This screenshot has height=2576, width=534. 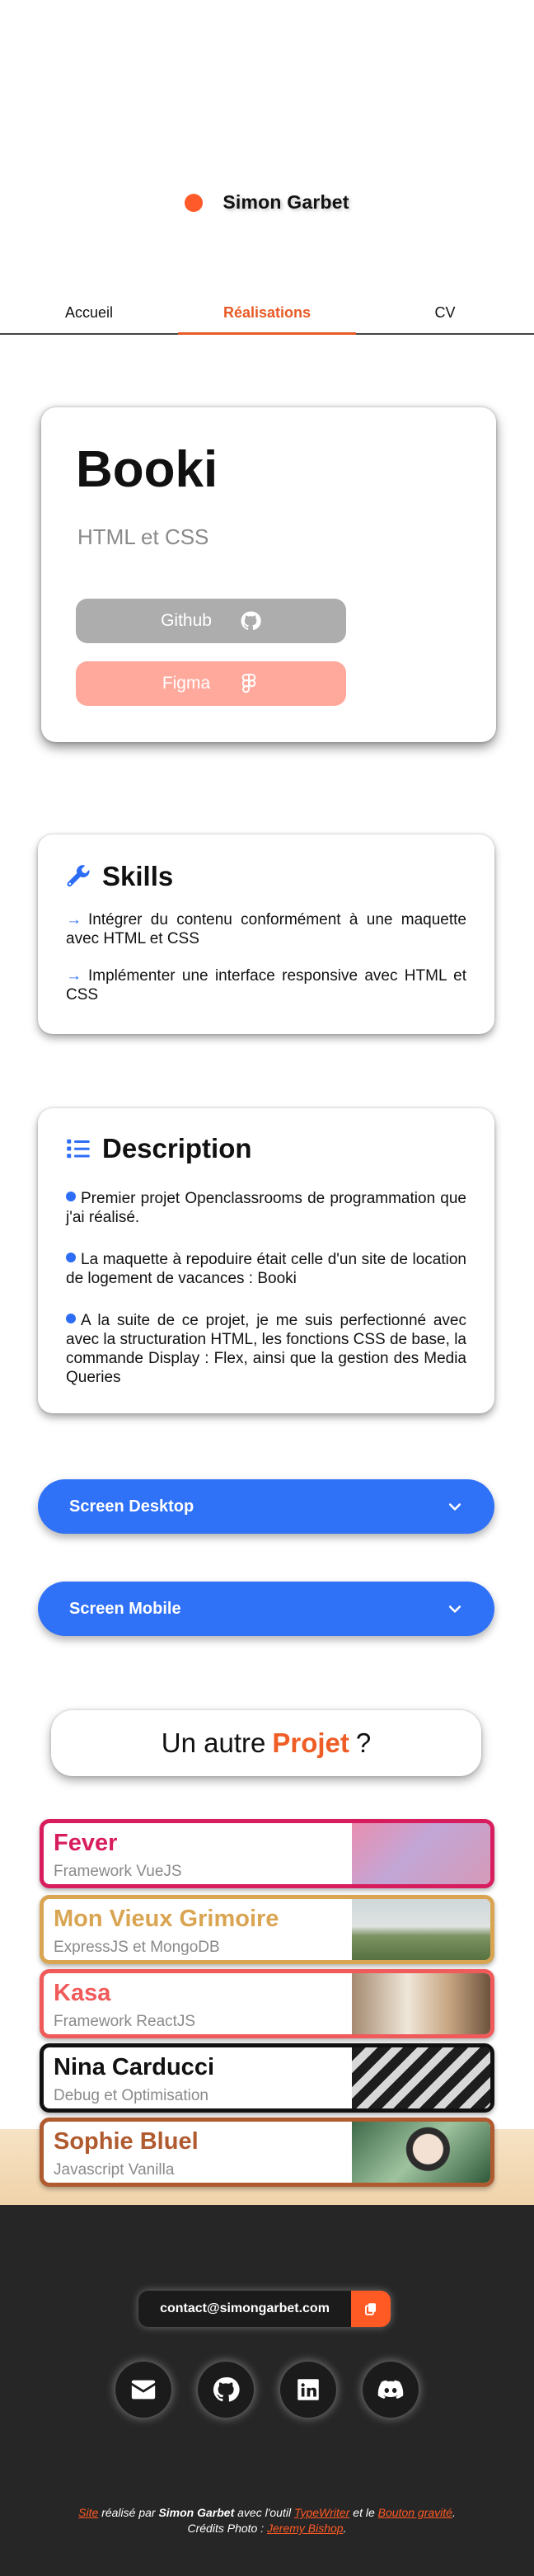 I want to click on project-title: Booki, so click(x=147, y=469).